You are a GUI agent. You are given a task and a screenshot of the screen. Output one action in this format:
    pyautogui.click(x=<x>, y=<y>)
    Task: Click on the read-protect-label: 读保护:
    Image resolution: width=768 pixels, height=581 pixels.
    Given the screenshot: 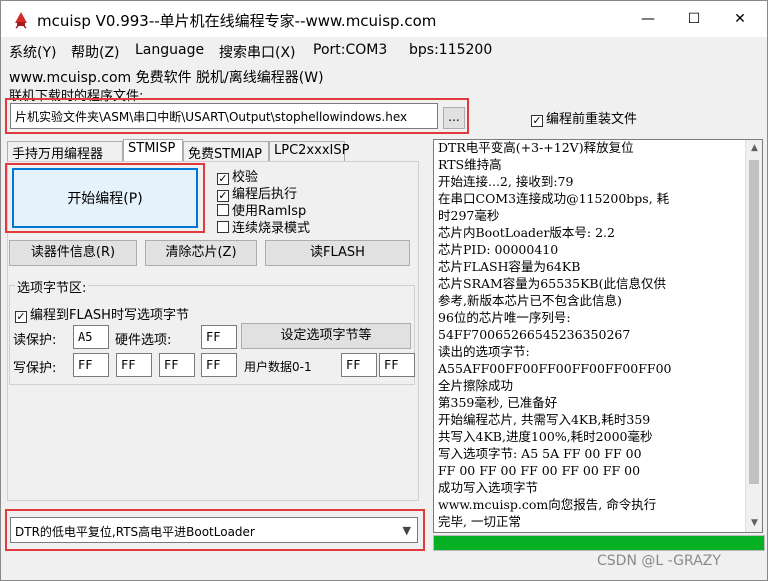 What is the action you would take?
    pyautogui.click(x=35, y=340)
    